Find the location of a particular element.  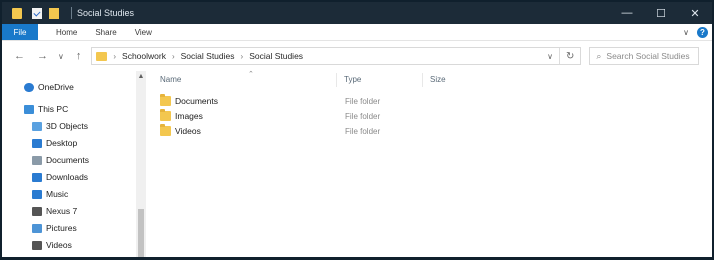

window-controls: — ☐ ✕ is located at coordinates (661, 13).